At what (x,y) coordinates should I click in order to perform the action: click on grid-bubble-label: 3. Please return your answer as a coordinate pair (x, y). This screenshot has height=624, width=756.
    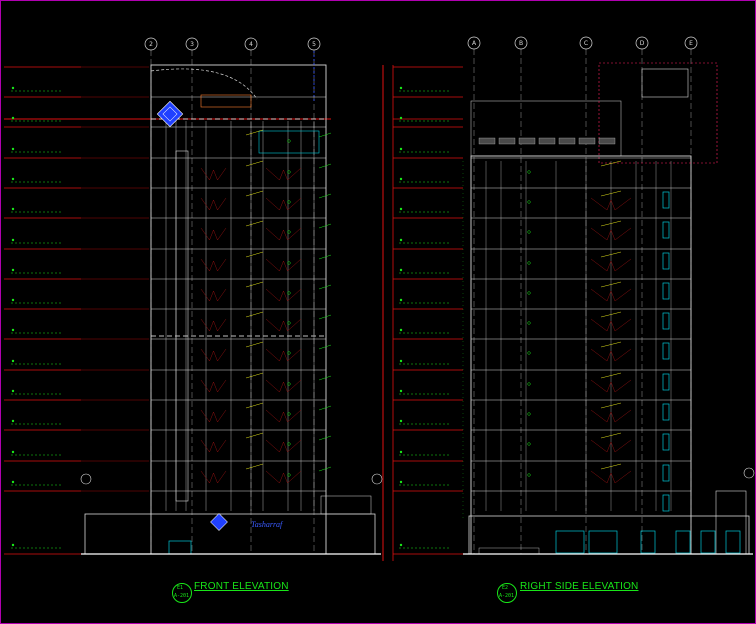
    Looking at the image, I should click on (192, 44).